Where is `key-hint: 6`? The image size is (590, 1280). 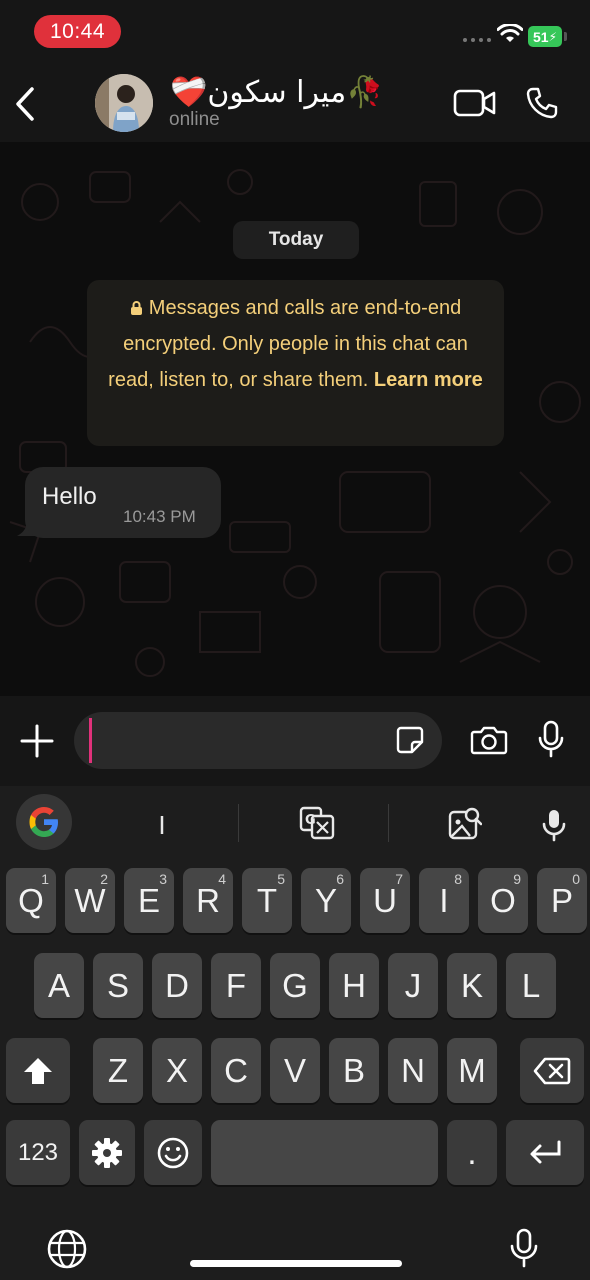 key-hint: 6 is located at coordinates (340, 879).